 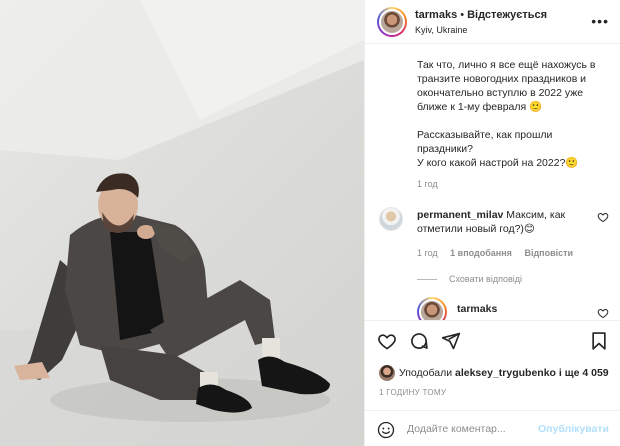 I want to click on reply-author-avatar, so click(x=432, y=308).